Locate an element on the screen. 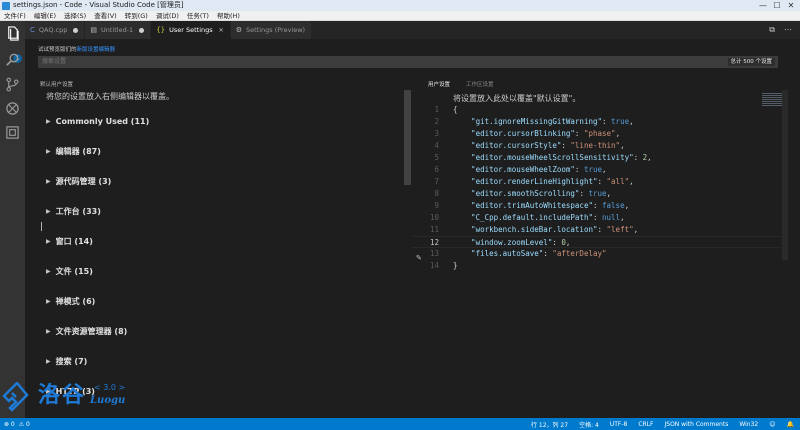 The image size is (800, 430). settings-group: ▶ 编辑器 (87) is located at coordinates (73, 151).